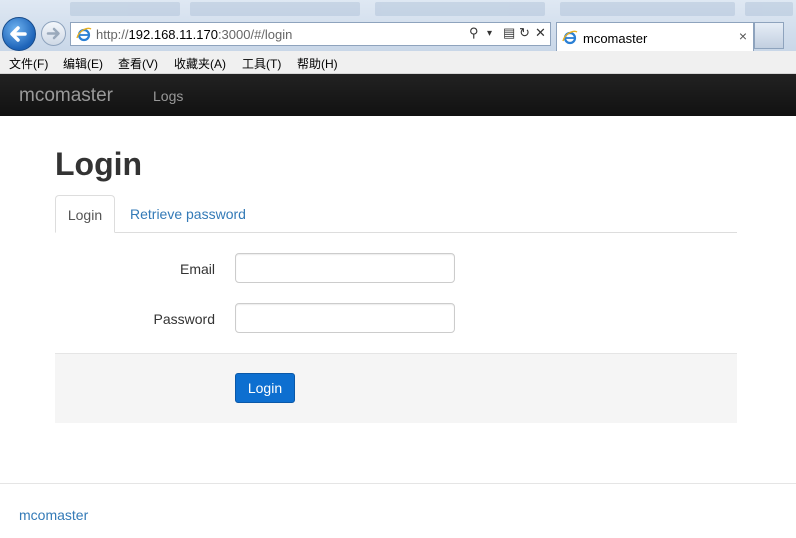 The image size is (796, 538). Describe the element at coordinates (99, 164) in the screenshot. I see `page-title: Login` at that location.